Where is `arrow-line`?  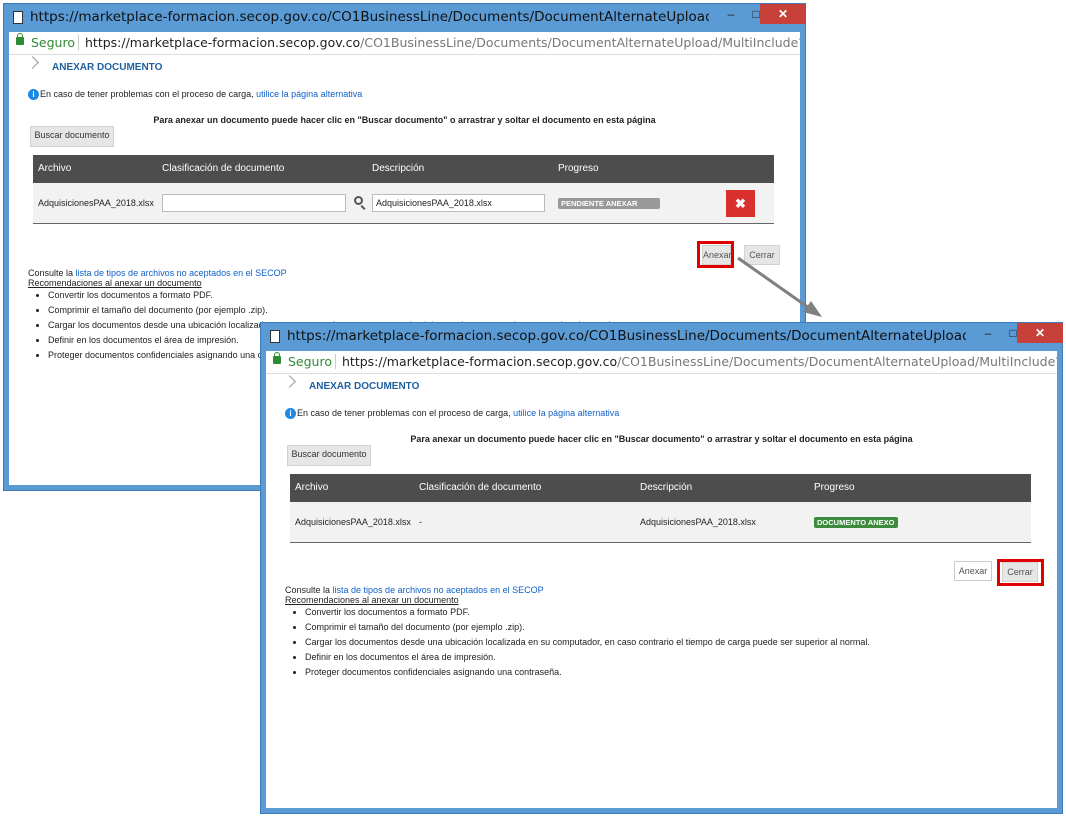 arrow-line is located at coordinates (775, 284).